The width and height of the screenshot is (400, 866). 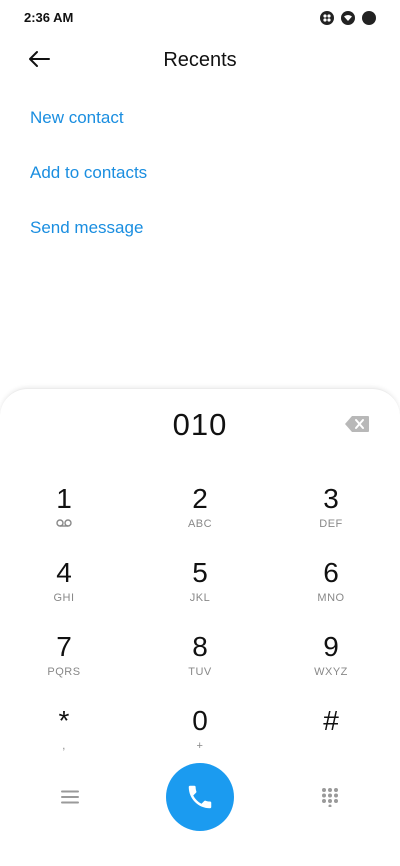 What do you see at coordinates (327, 18) in the screenshot?
I see `vpn-icon` at bounding box center [327, 18].